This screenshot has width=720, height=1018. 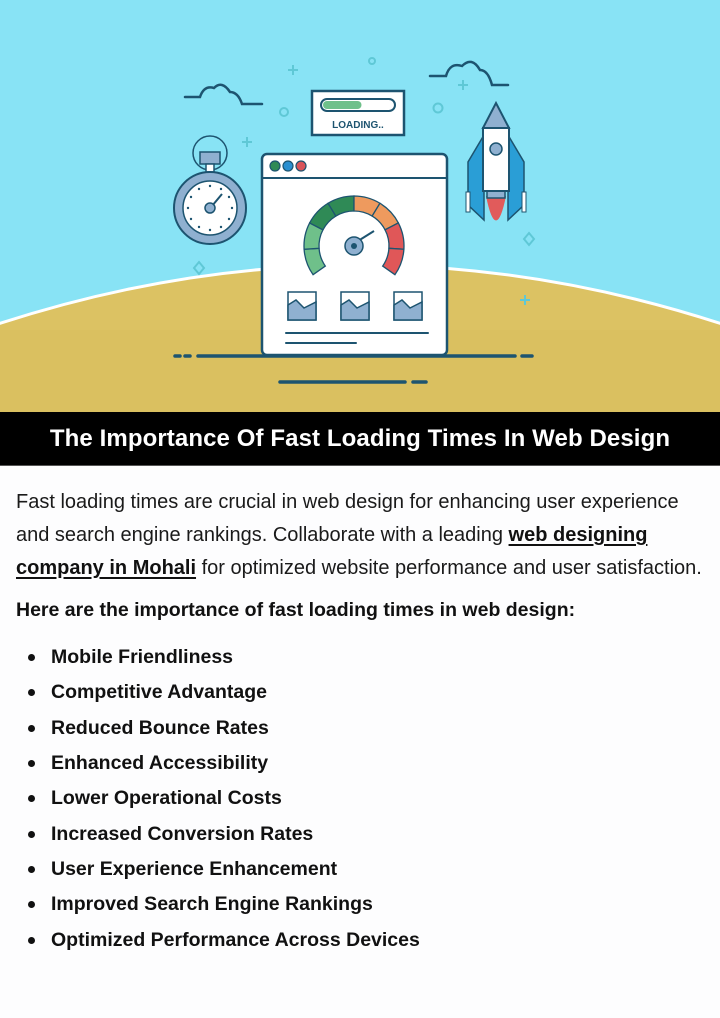 I want to click on list-item: Competitive Advantage, so click(x=366, y=692).